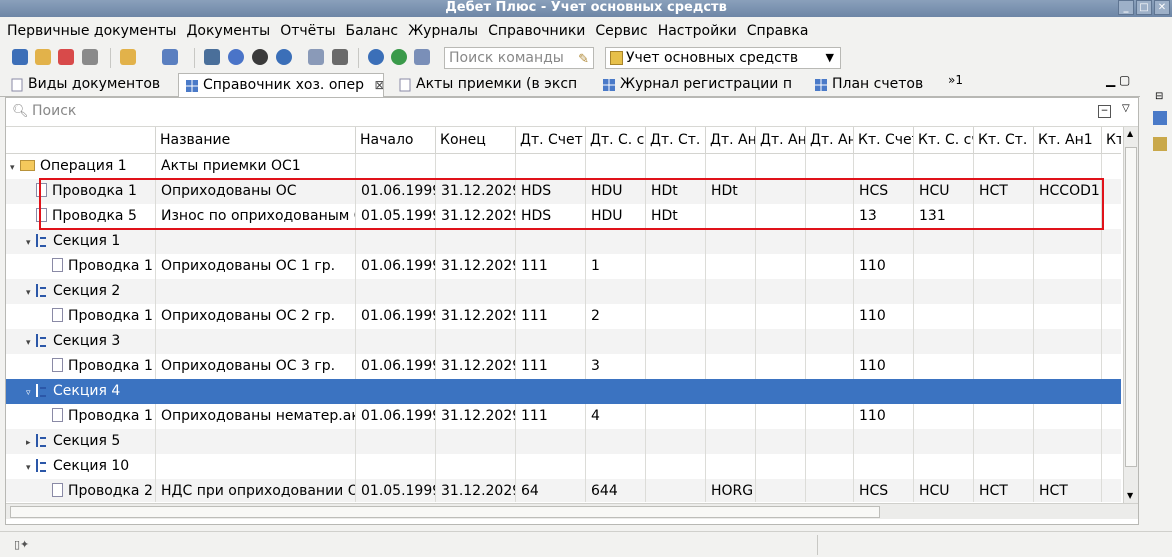 The height and width of the screenshot is (557, 1172). What do you see at coordinates (31, 392) in the screenshot?
I see `expand-toggle-icon: ▿` at bounding box center [31, 392].